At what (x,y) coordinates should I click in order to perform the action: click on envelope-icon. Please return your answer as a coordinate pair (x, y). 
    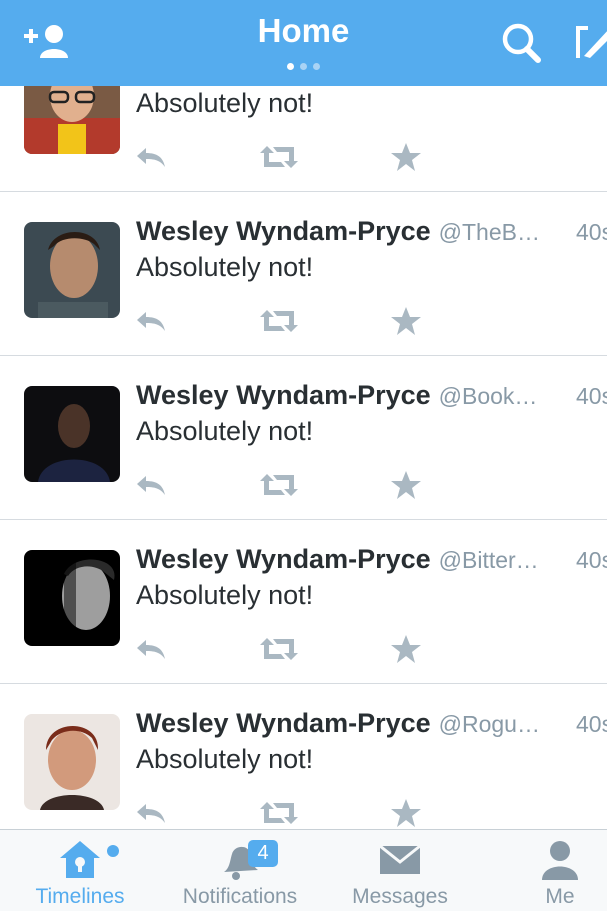
    Looking at the image, I should click on (400, 860).